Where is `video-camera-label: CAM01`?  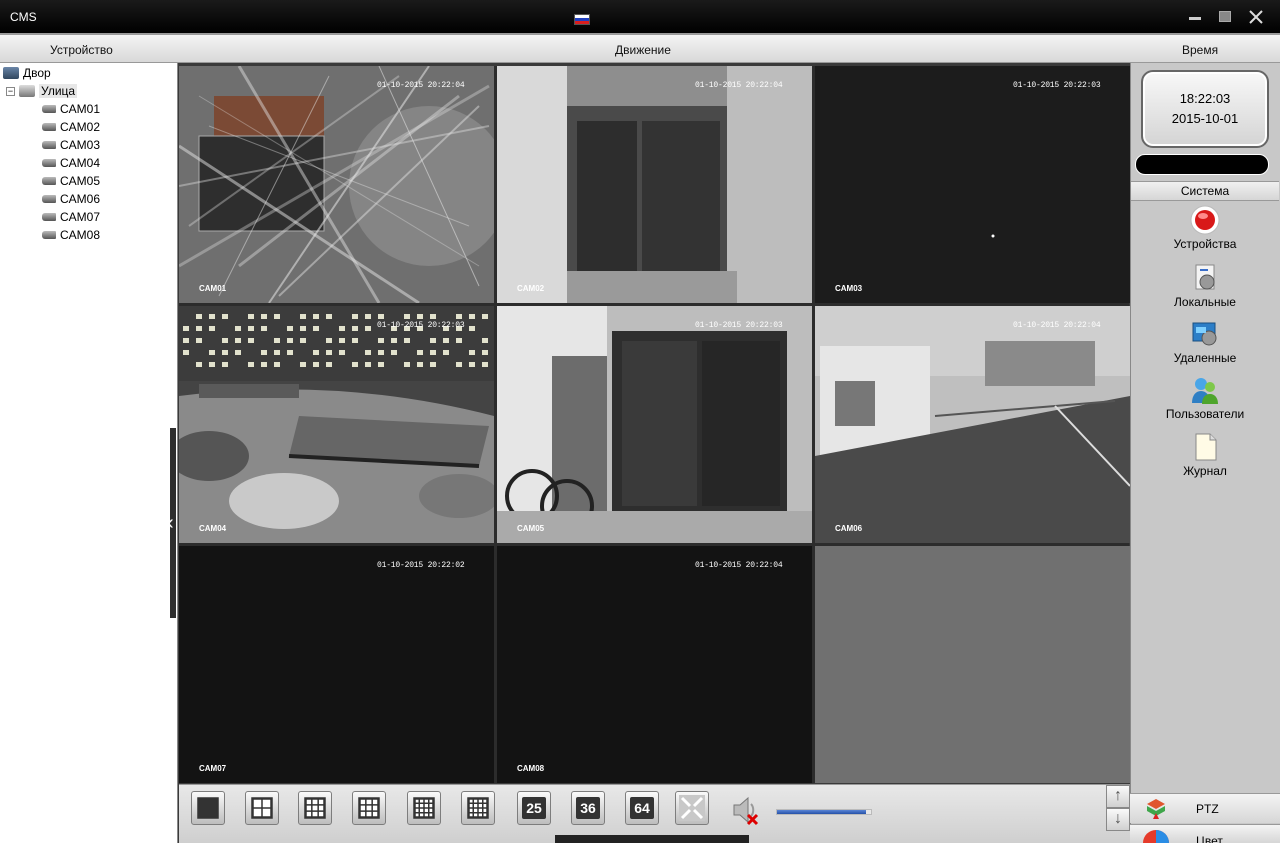
video-camera-label: CAM01 is located at coordinates (213, 288).